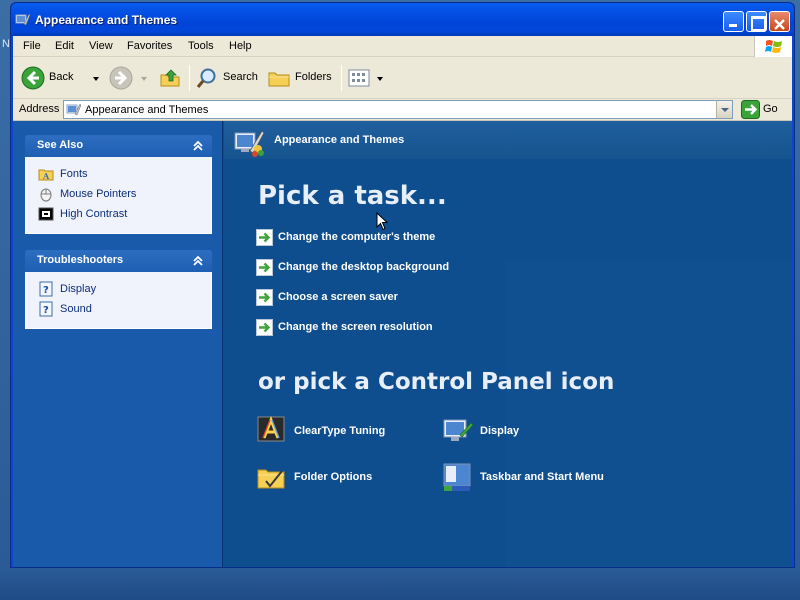 The width and height of the screenshot is (800, 600). Describe the element at coordinates (249, 143) in the screenshot. I see `appearance-themes-icon` at that location.